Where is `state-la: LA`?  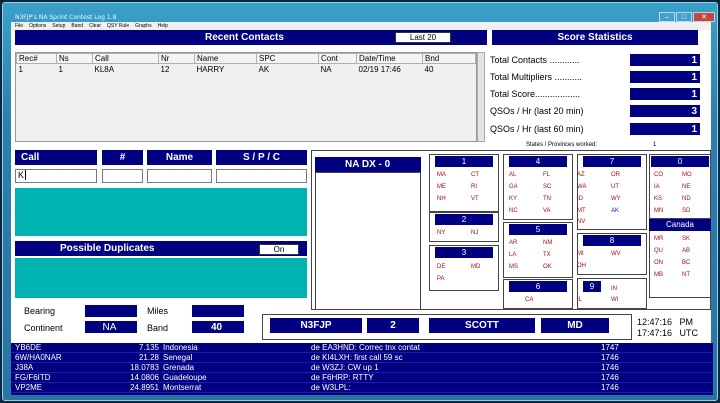 state-la: LA is located at coordinates (512, 255).